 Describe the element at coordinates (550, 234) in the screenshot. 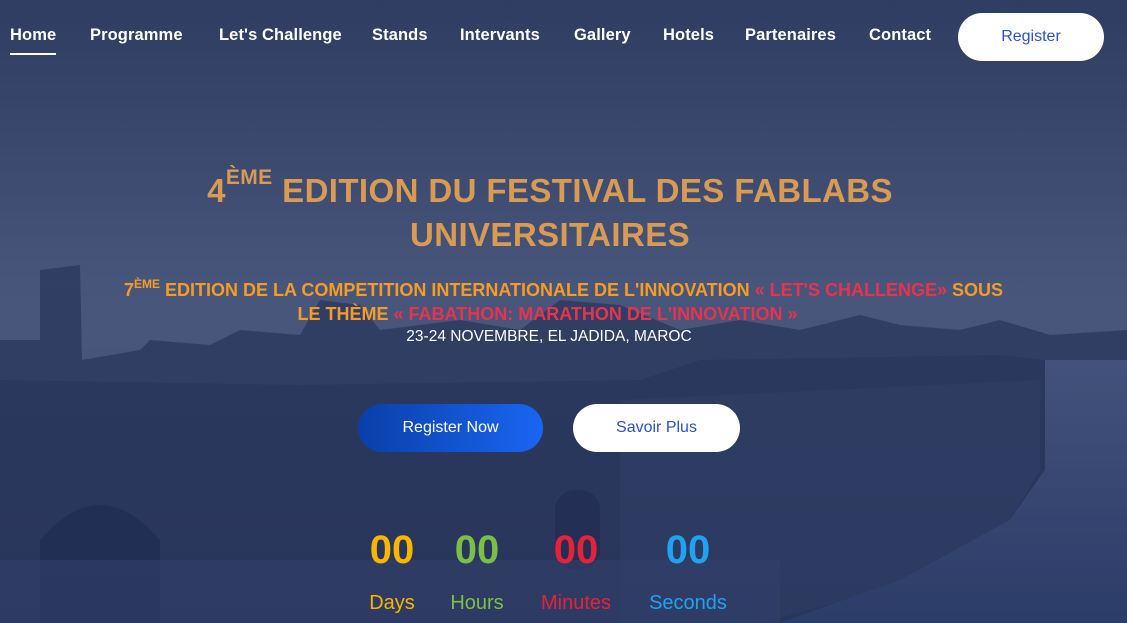

I see `event-title-line2: UNIVERSITAIRES` at that location.